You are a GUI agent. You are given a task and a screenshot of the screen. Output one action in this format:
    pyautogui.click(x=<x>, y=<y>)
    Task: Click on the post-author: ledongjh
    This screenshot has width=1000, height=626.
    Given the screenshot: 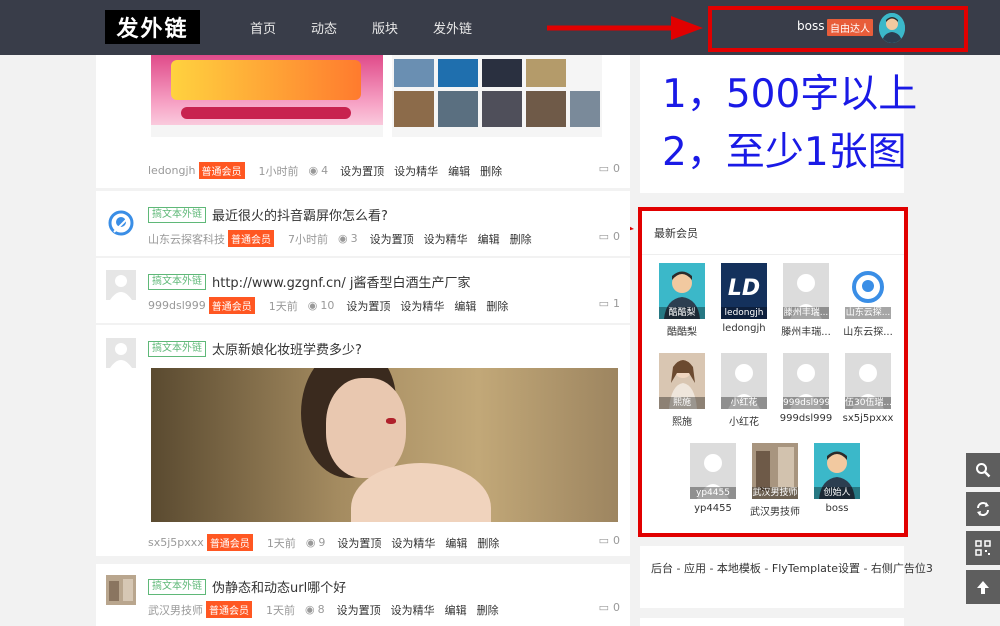 What is the action you would take?
    pyautogui.click(x=172, y=170)
    